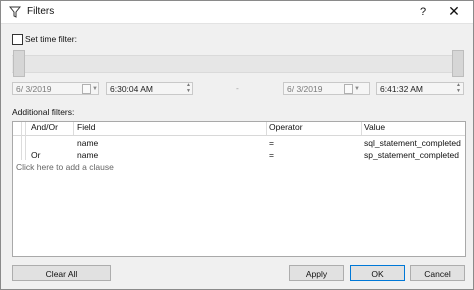 The height and width of the screenshot is (290, 474). Describe the element at coordinates (65, 167) in the screenshot. I see `add-clause-link: Click here to add a clause` at that location.